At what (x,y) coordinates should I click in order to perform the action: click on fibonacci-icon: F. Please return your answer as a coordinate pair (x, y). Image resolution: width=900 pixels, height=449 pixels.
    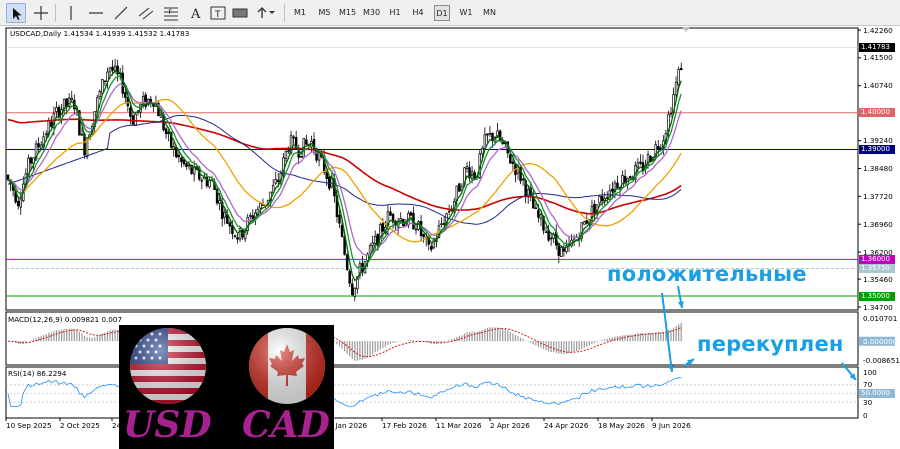
    Looking at the image, I should click on (171, 13).